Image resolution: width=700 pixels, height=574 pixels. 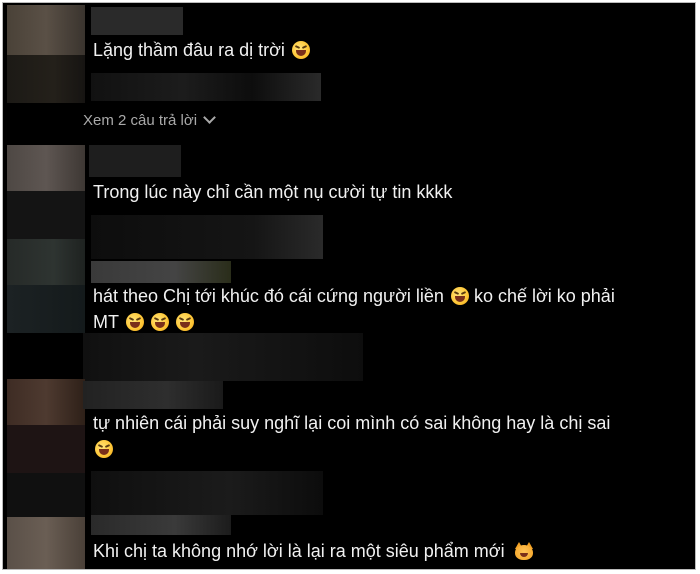 I want to click on comment-1-text: Lặng thầm đâu ra dị trời, so click(x=201, y=50).